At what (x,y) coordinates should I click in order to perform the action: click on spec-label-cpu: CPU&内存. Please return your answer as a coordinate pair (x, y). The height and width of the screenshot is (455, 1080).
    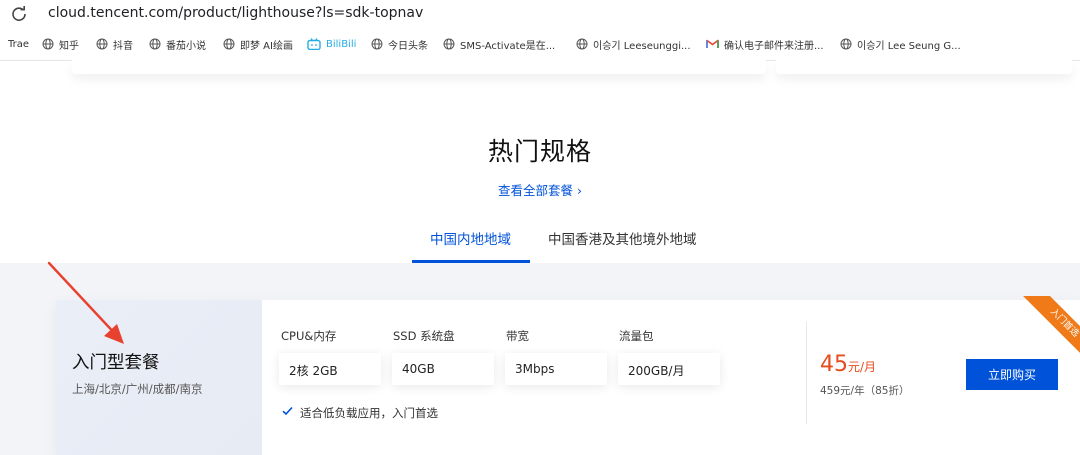
    Looking at the image, I should click on (309, 336).